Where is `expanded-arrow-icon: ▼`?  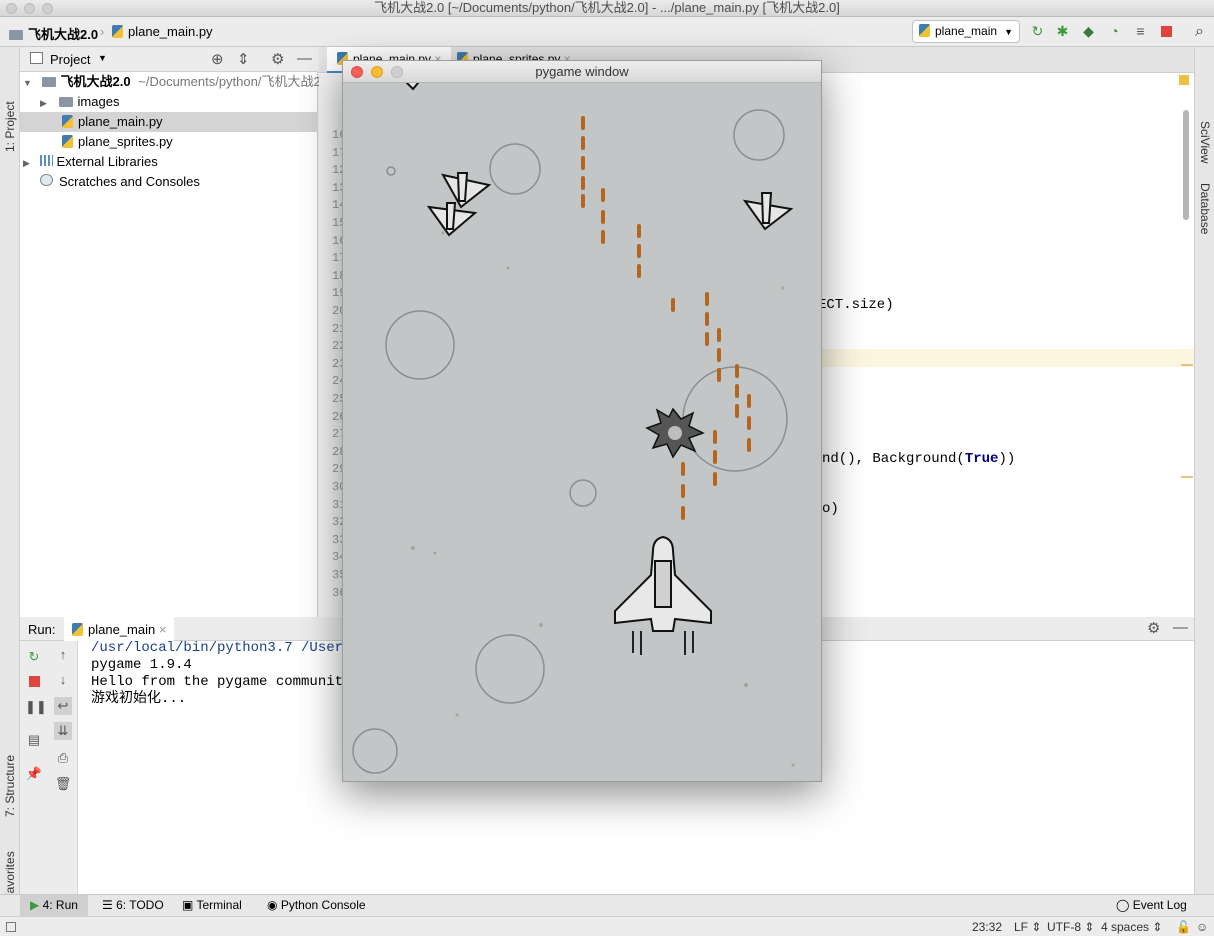 expanded-arrow-icon: ▼ is located at coordinates (27, 83).